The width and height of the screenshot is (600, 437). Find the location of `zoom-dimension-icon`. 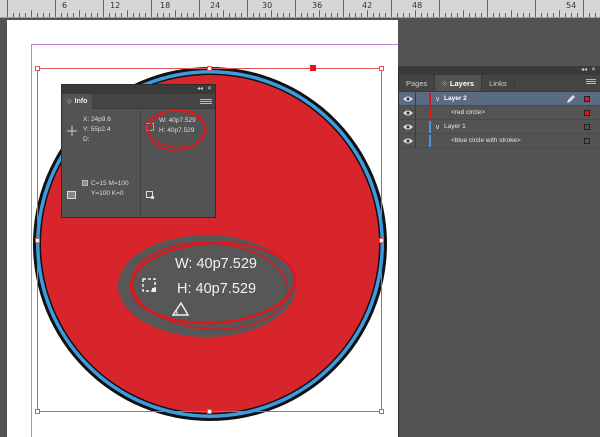

zoom-dimension-icon is located at coordinates (149, 285).